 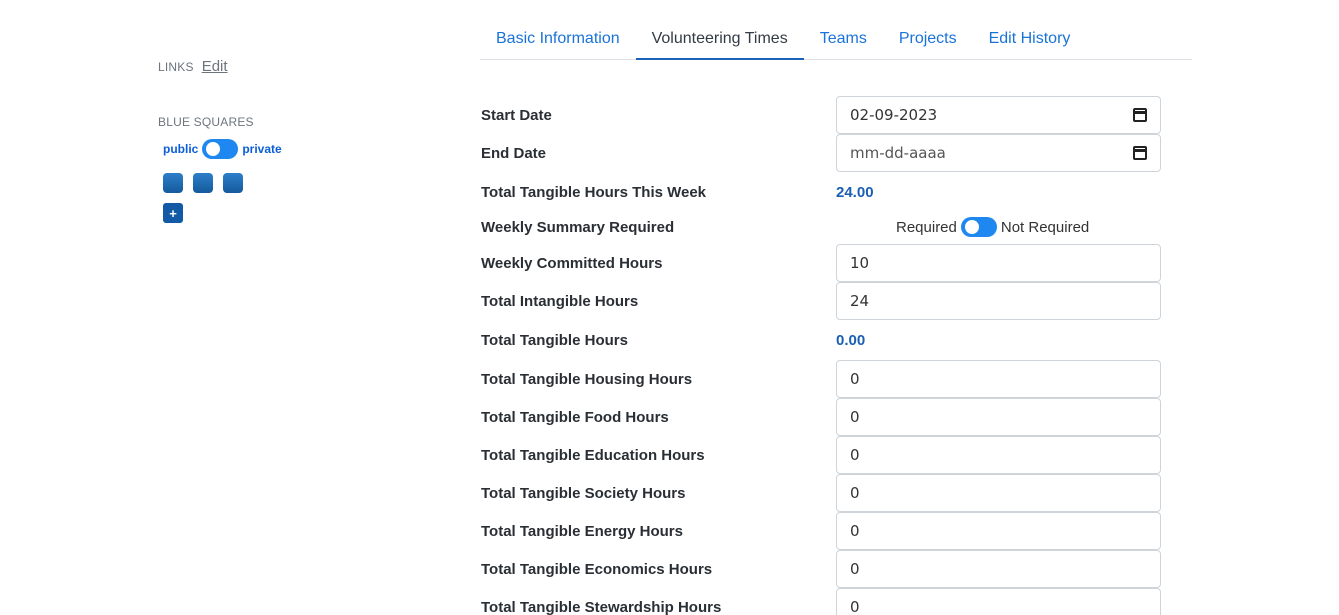 I want to click on food-label: Total Tangible Food Hours, so click(x=575, y=417).